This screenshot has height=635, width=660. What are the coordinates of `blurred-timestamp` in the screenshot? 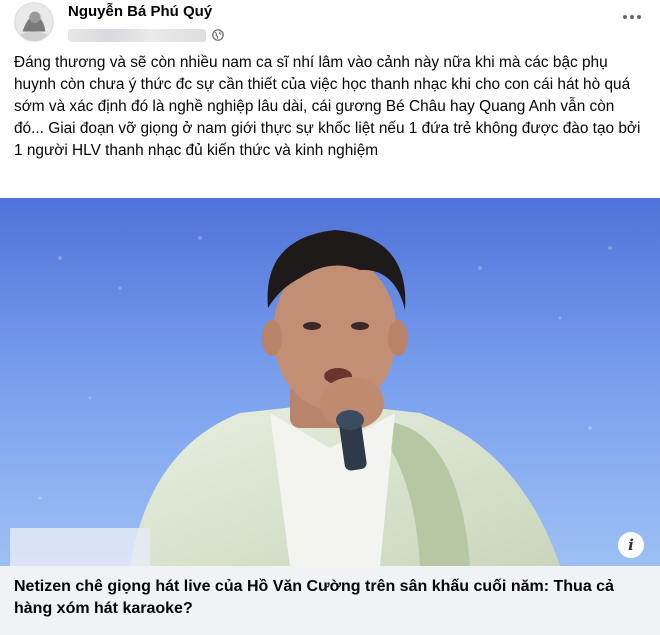 It's located at (137, 35).